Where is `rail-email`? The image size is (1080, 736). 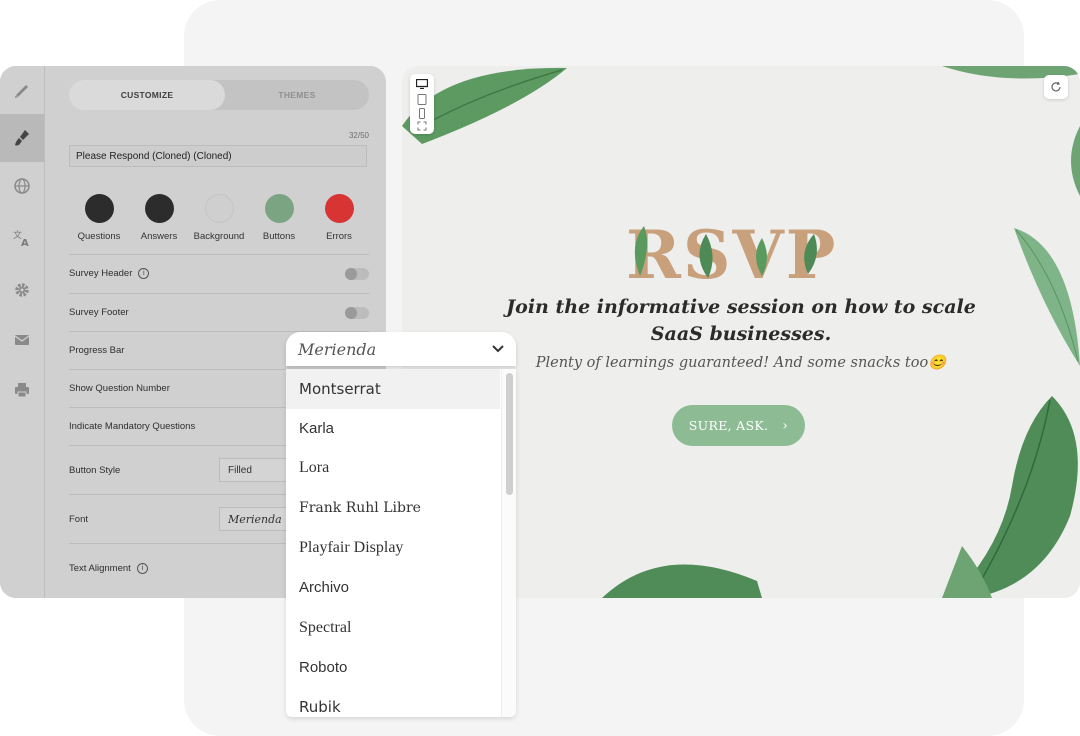
rail-email is located at coordinates (22, 340).